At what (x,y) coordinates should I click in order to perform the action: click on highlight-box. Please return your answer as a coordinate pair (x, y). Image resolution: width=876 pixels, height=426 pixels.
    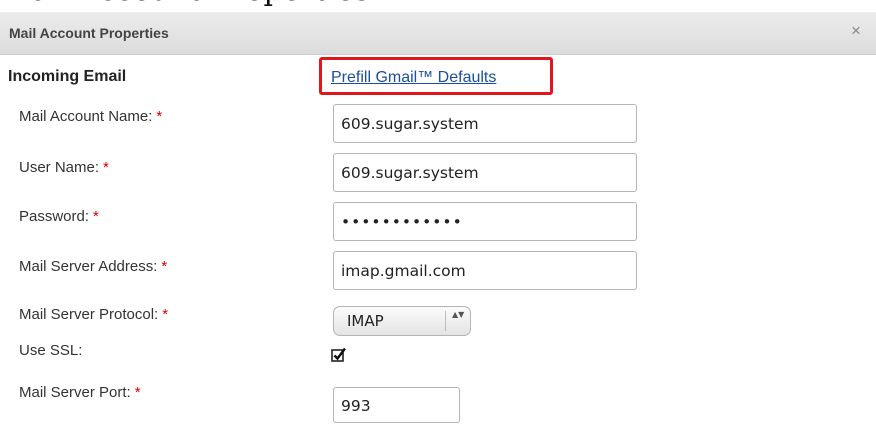
    Looking at the image, I should click on (436, 76).